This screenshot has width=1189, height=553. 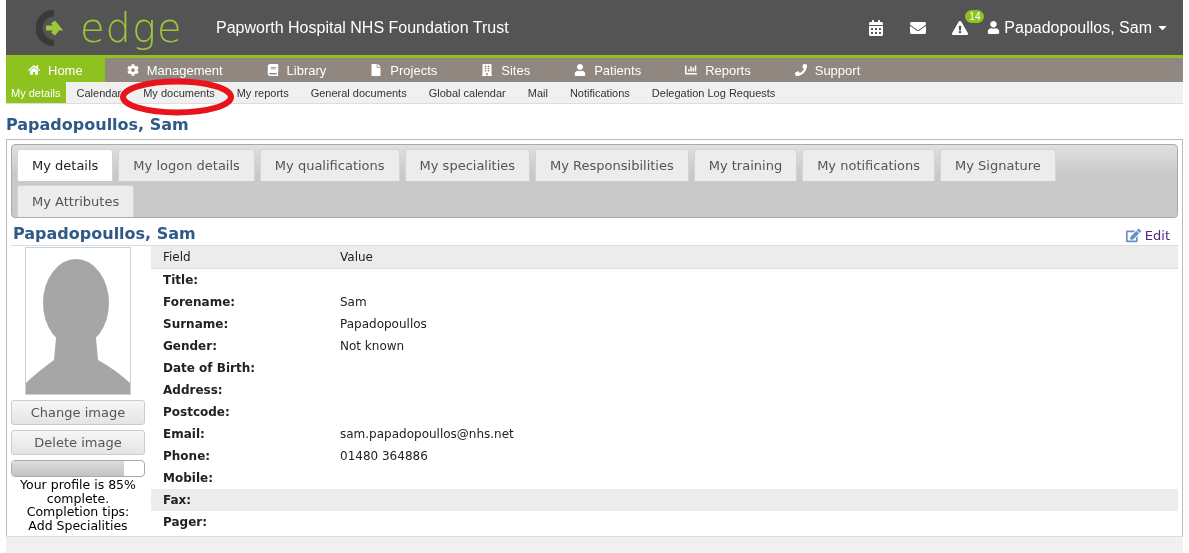 What do you see at coordinates (209, 368) in the screenshot?
I see `field-label: Date of Birth:` at bounding box center [209, 368].